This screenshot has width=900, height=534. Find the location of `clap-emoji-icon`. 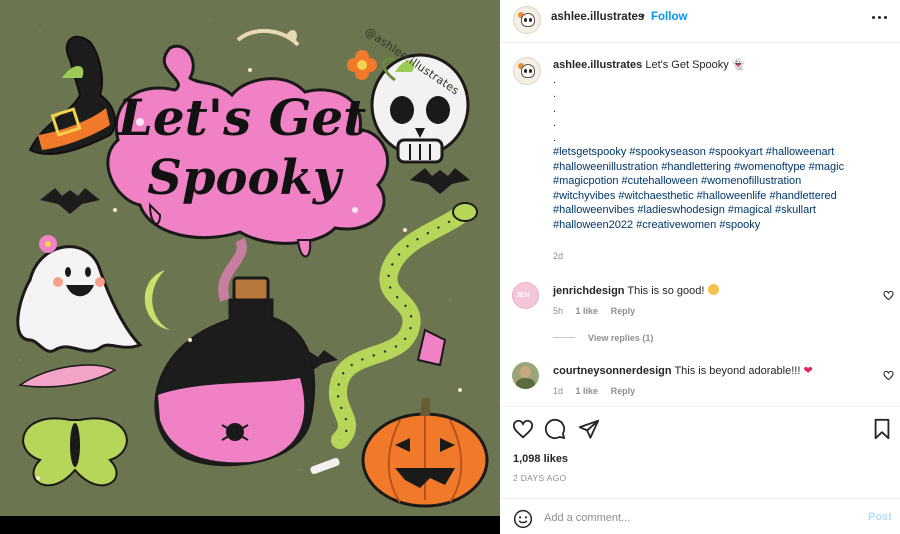

clap-emoji-icon is located at coordinates (713, 289).